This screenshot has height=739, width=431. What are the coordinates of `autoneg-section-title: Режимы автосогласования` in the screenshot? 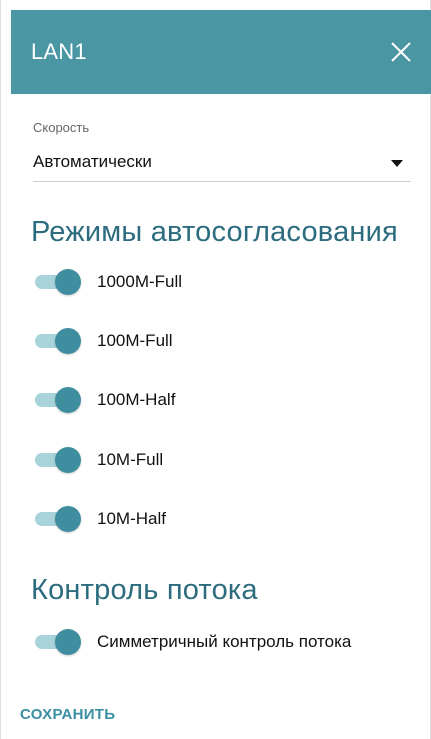 It's located at (214, 232).